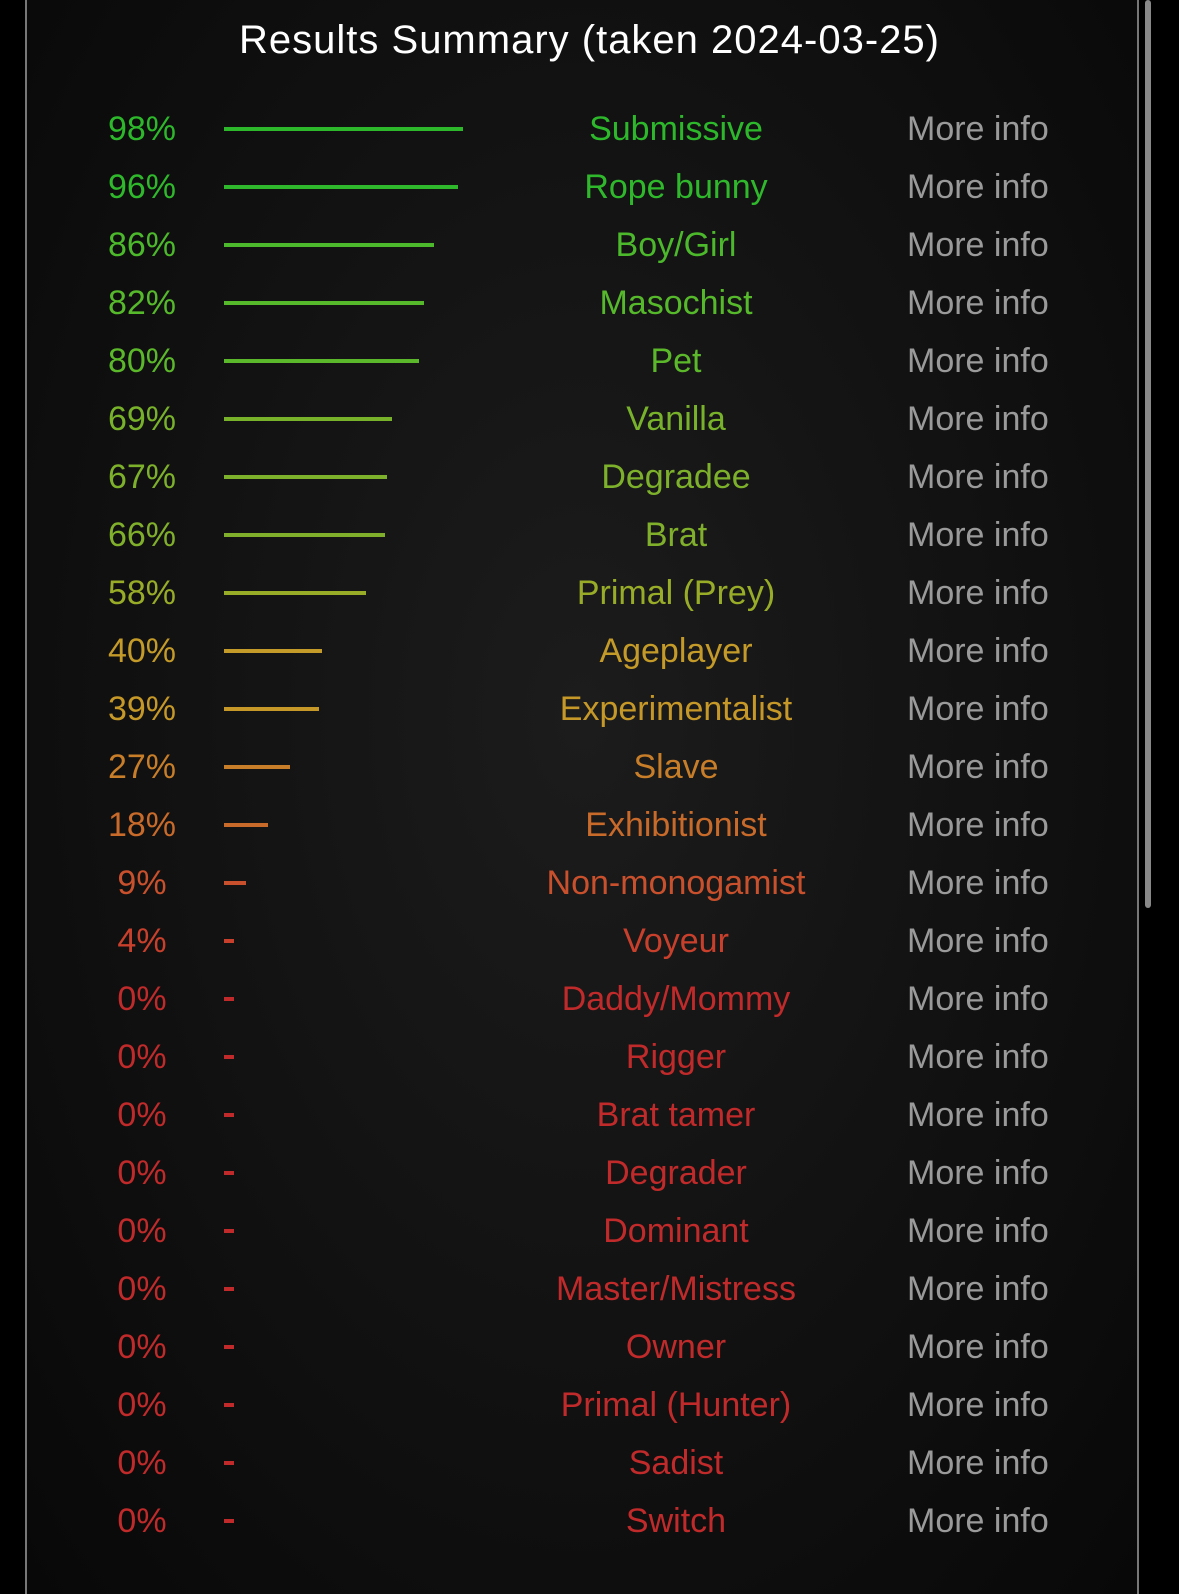 The height and width of the screenshot is (1594, 1179). I want to click on result-row: 0% Master/Mistress More info, so click(589, 1289).